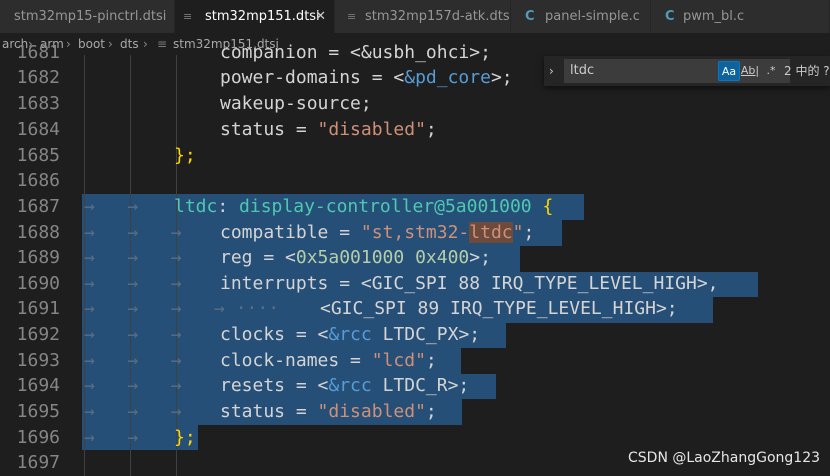  I want to click on tab-pwm-bl: C pwm_bl.c, so click(740, 16).